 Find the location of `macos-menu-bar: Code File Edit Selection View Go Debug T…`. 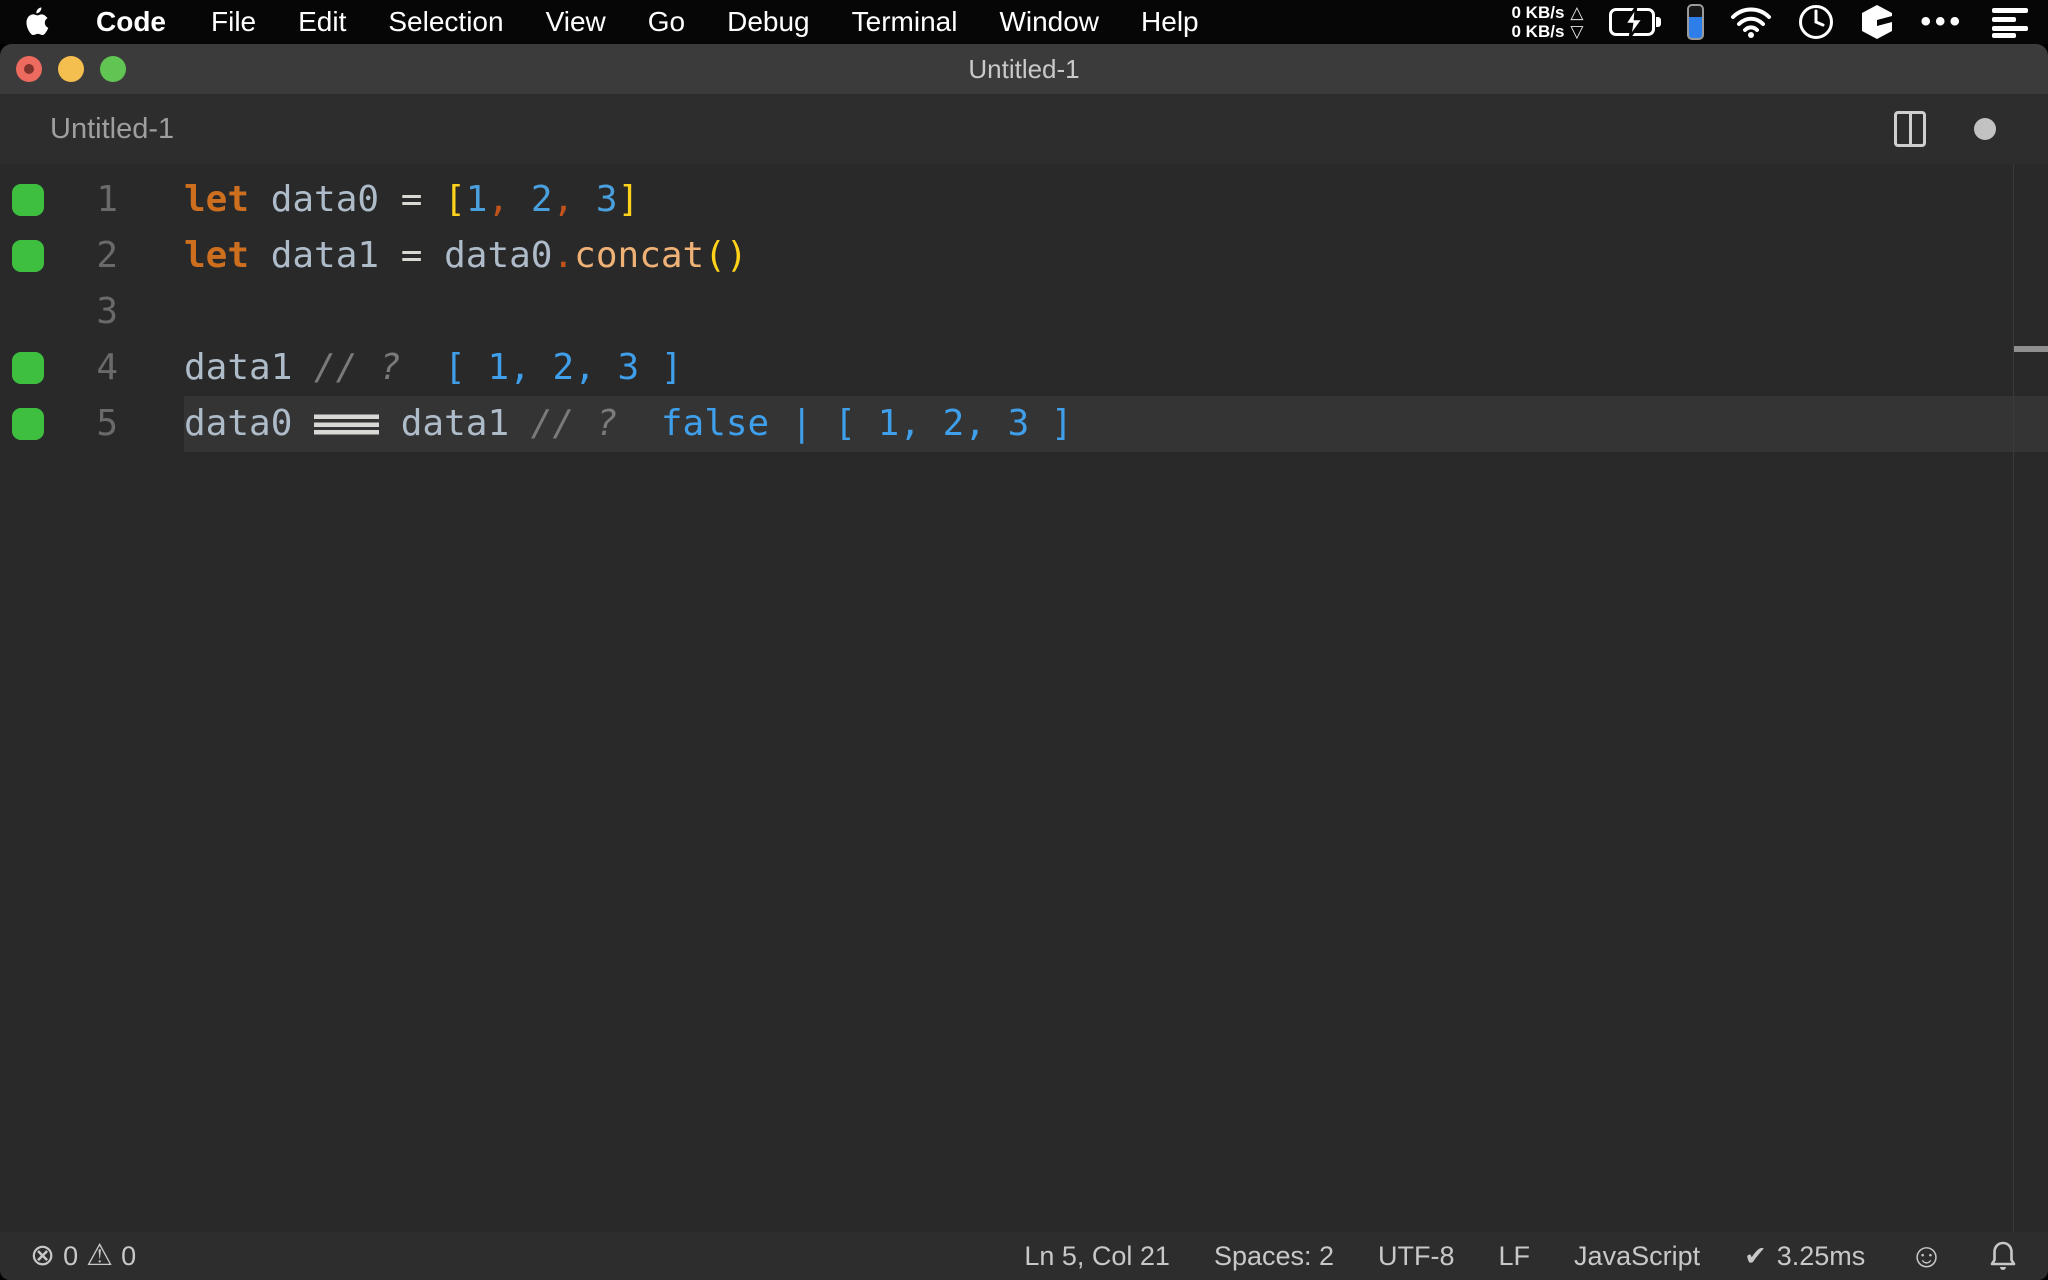

macos-menu-bar: Code File Edit Selection View Go Debug T… is located at coordinates (1024, 22).